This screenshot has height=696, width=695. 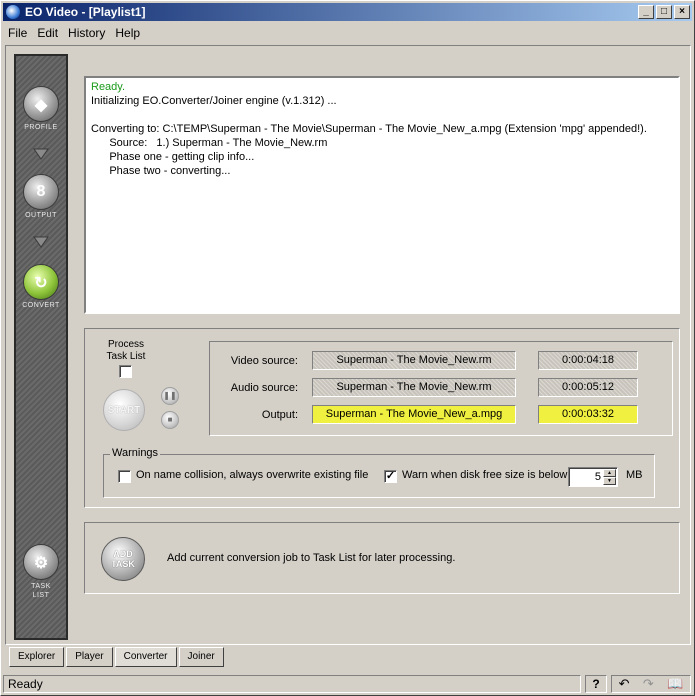 I want to click on check-icon: ✓, so click(x=390, y=476).